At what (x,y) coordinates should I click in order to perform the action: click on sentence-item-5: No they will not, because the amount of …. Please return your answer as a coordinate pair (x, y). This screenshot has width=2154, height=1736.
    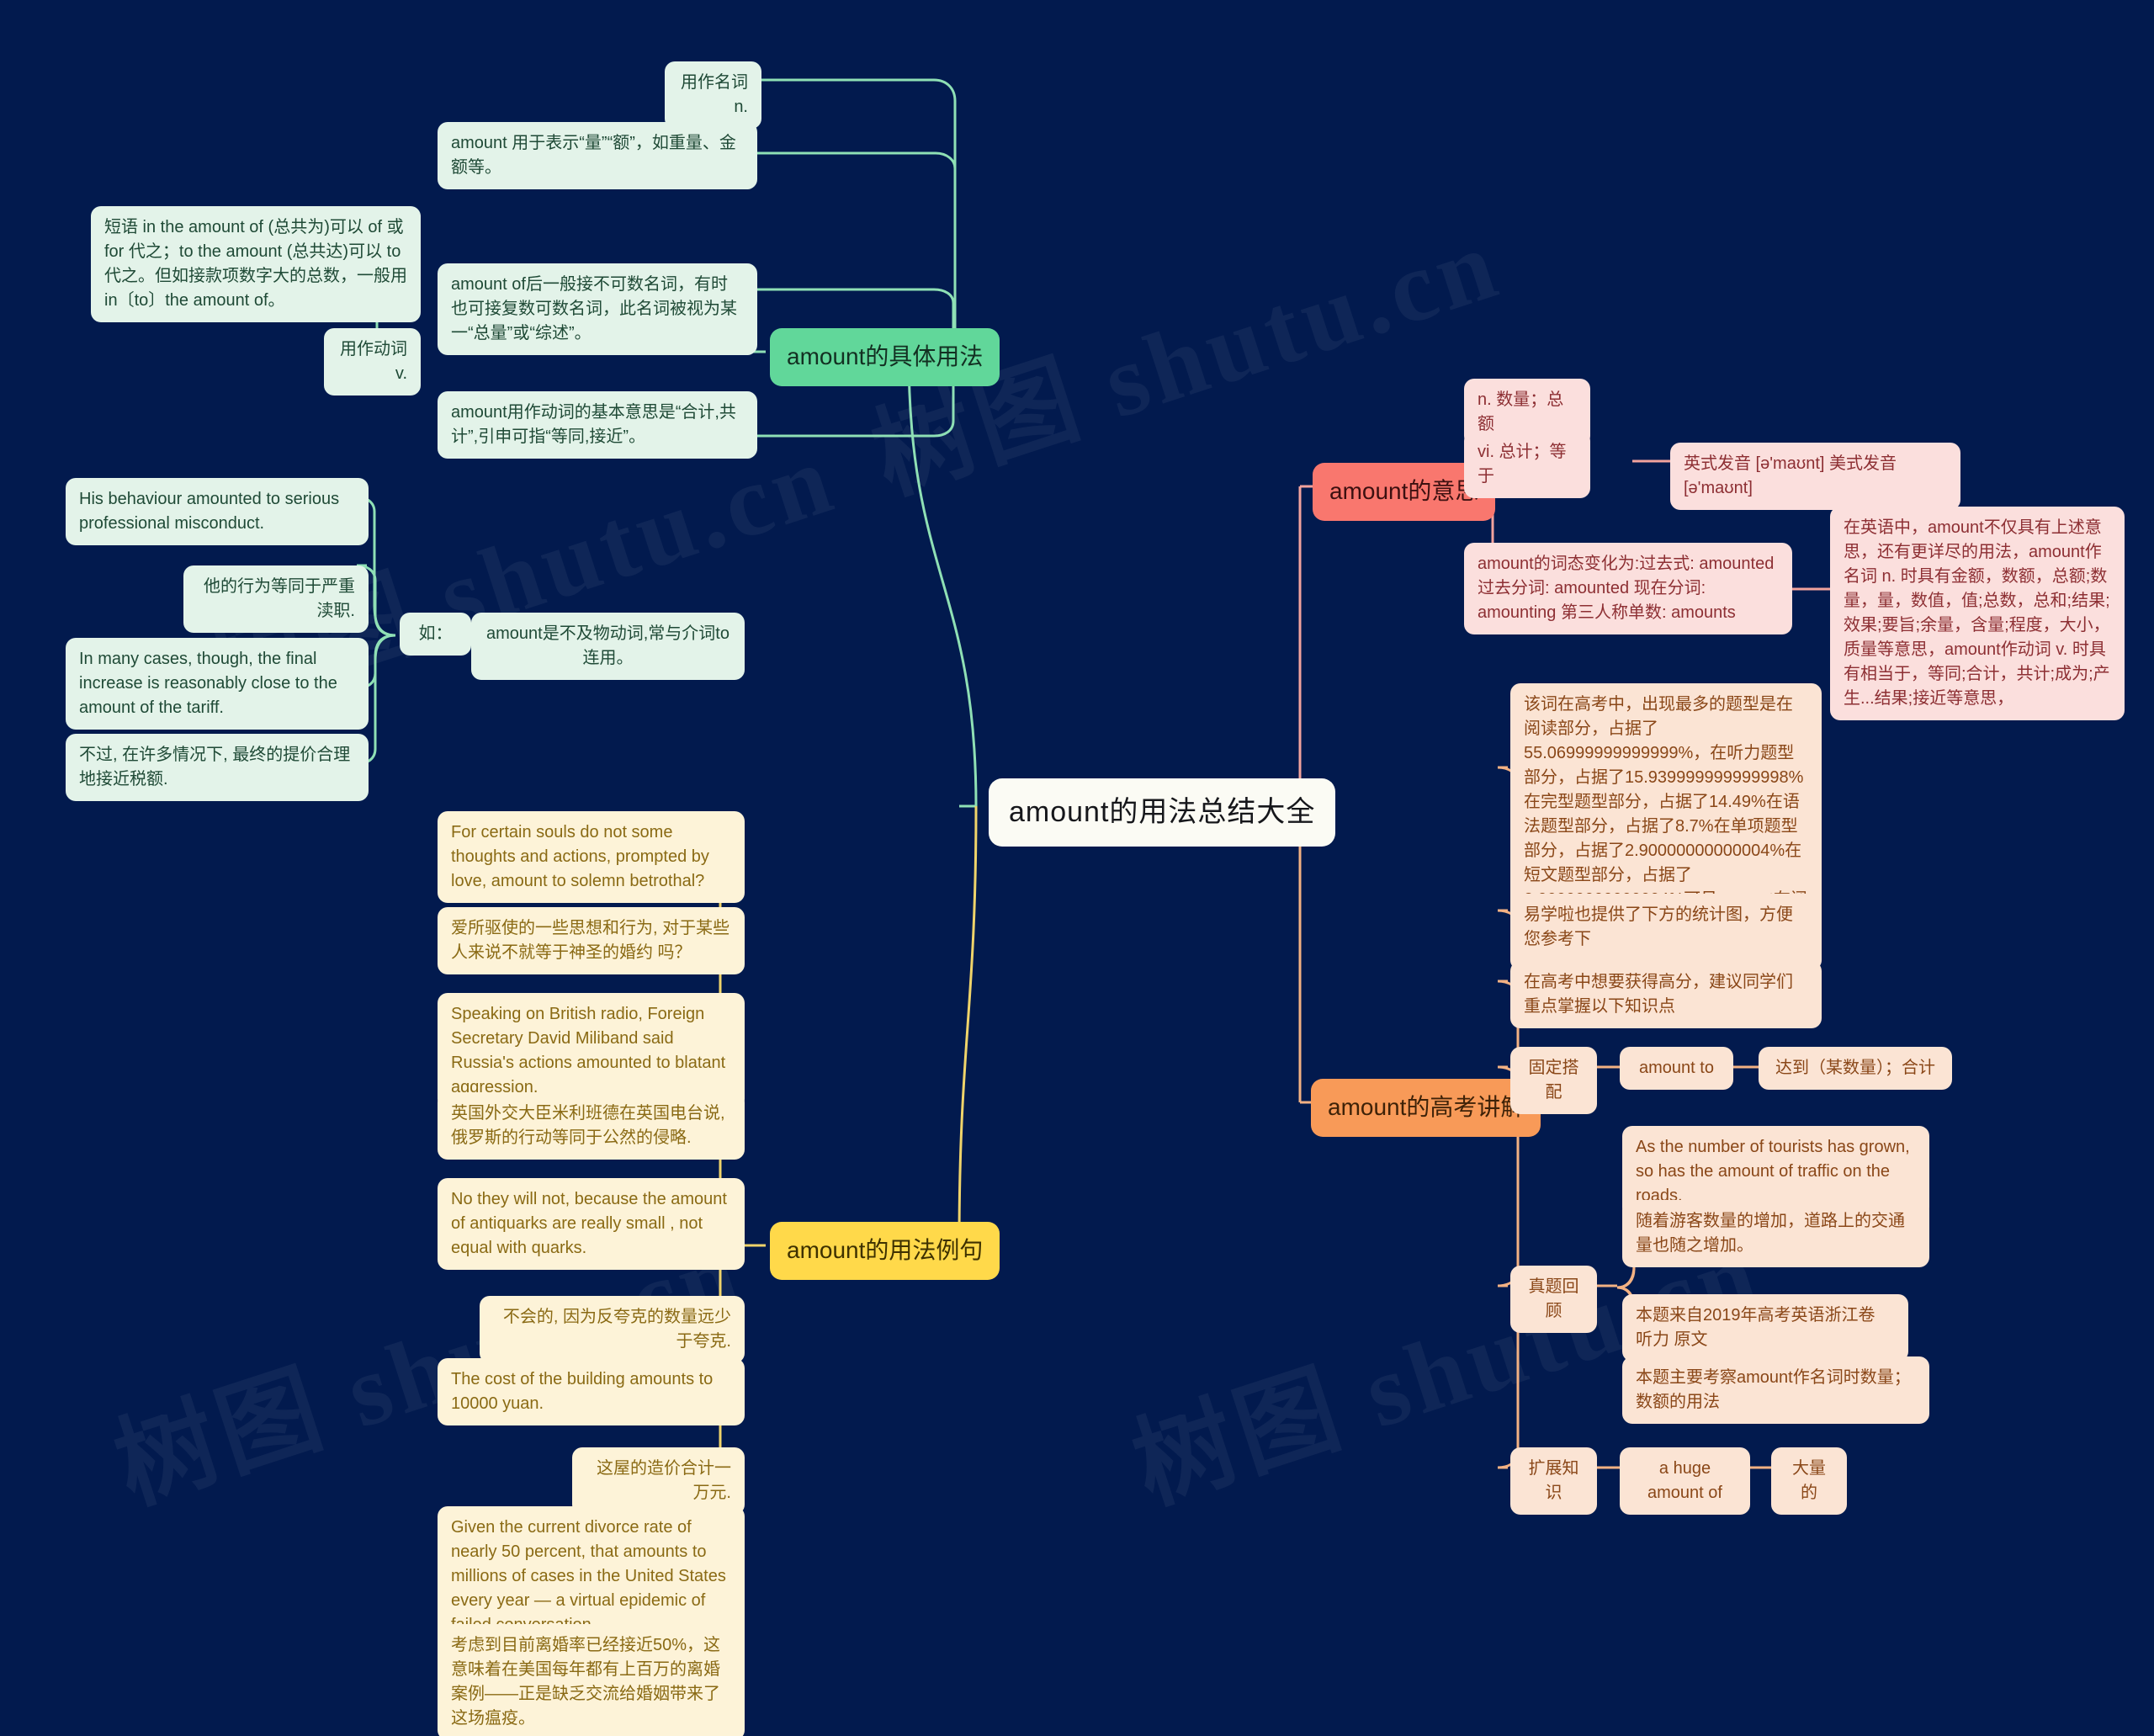
    Looking at the image, I should click on (591, 1224).